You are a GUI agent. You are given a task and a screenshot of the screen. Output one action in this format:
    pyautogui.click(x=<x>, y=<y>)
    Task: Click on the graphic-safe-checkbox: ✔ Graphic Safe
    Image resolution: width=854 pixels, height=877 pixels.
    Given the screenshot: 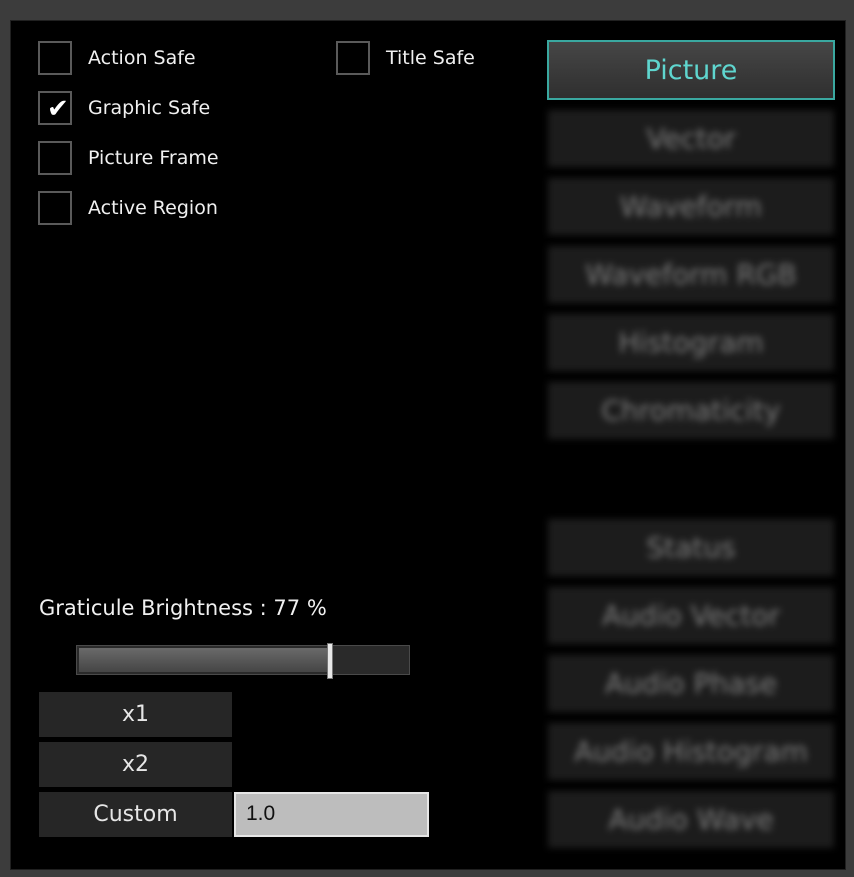 What is the action you would take?
    pyautogui.click(x=124, y=108)
    